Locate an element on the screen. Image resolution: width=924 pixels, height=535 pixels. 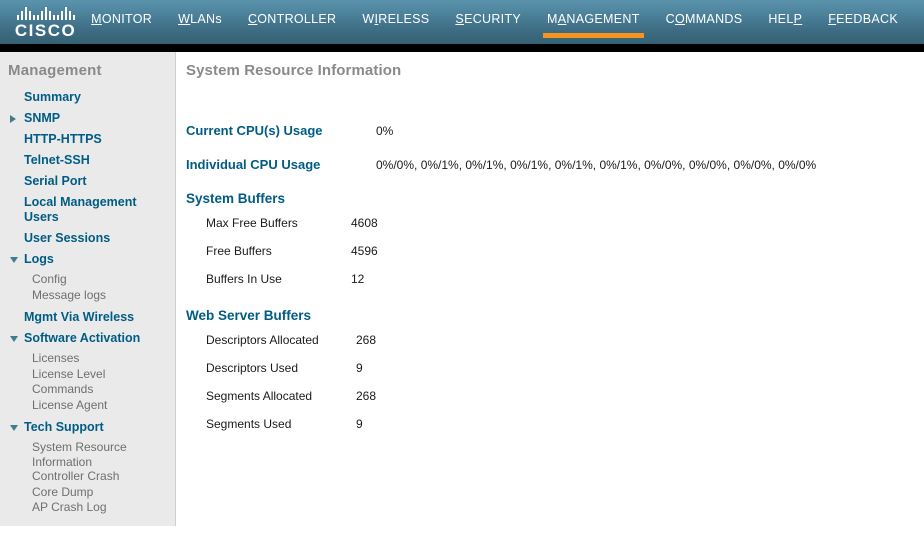
detail-row-key: Buffers In Use is located at coordinates (244, 279).